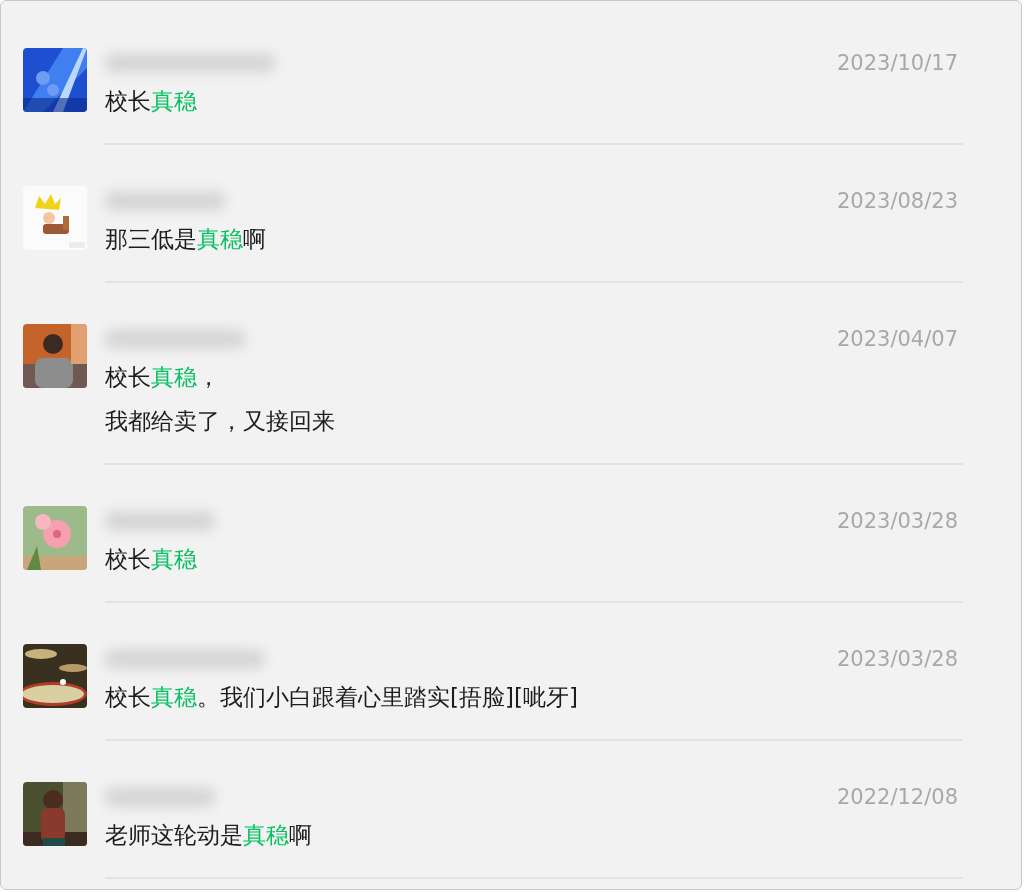 The height and width of the screenshot is (892, 1024). What do you see at coordinates (220, 421) in the screenshot?
I see `message-text: 我都给卖了，又接回来` at bounding box center [220, 421].